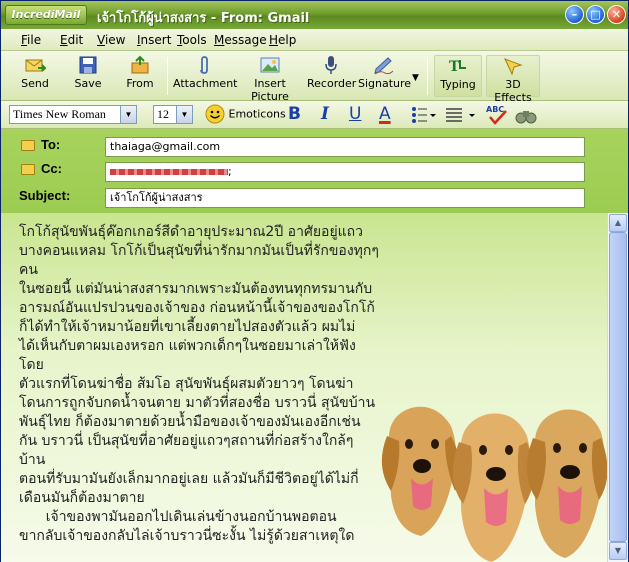 This screenshot has height=562, width=629. Describe the element at coordinates (458, 76) in the screenshot. I see `typing-button: T Typing` at that location.